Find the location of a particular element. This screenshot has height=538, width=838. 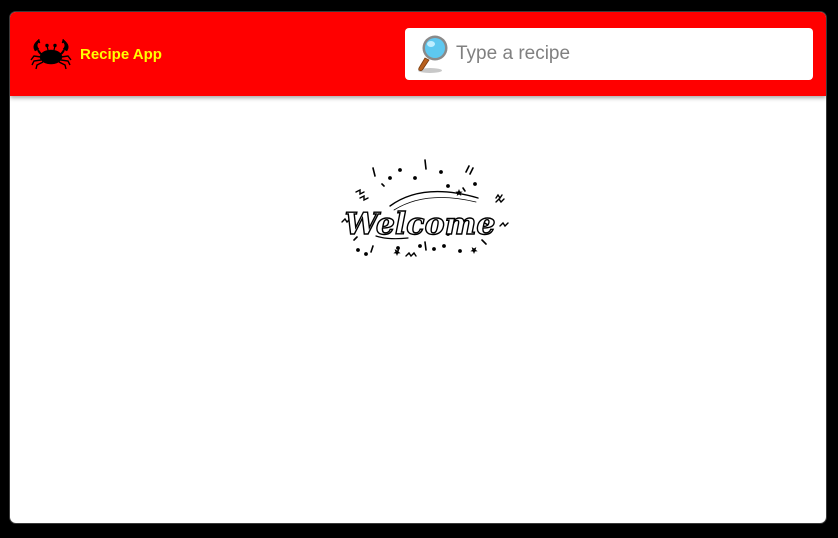

magnifier-icon is located at coordinates (433, 54).